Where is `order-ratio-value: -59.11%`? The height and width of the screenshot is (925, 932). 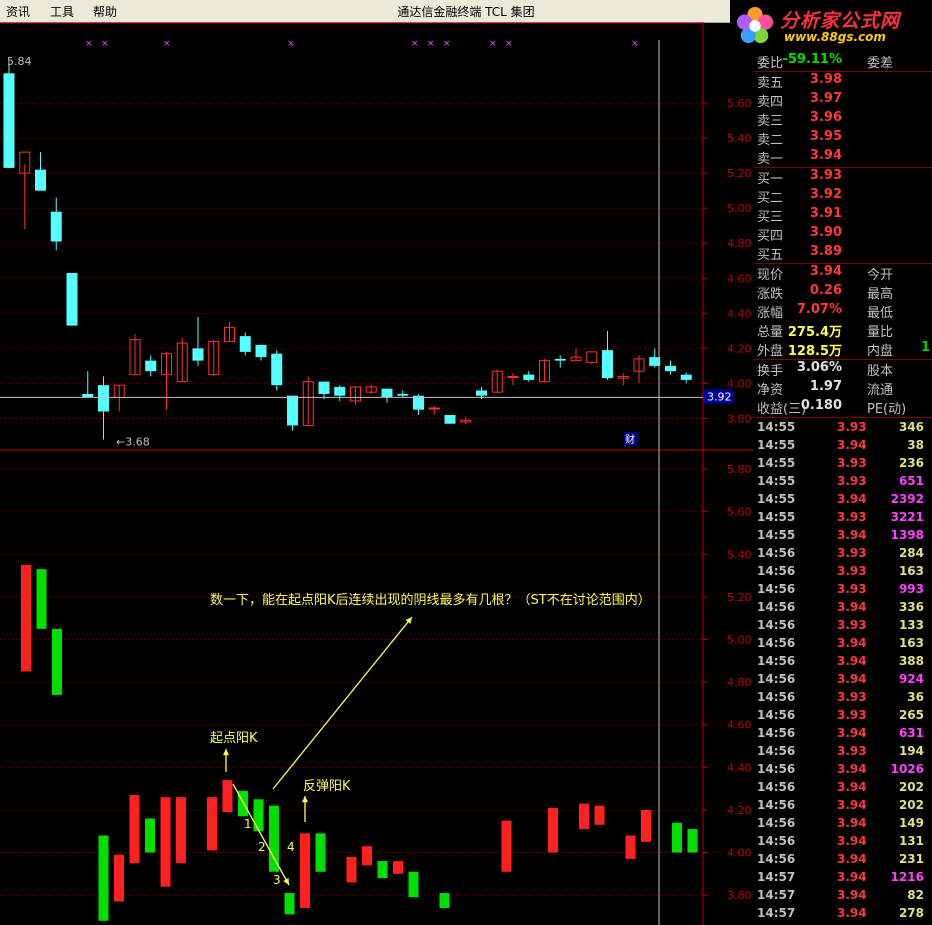 order-ratio-value: -59.11% is located at coordinates (812, 59).